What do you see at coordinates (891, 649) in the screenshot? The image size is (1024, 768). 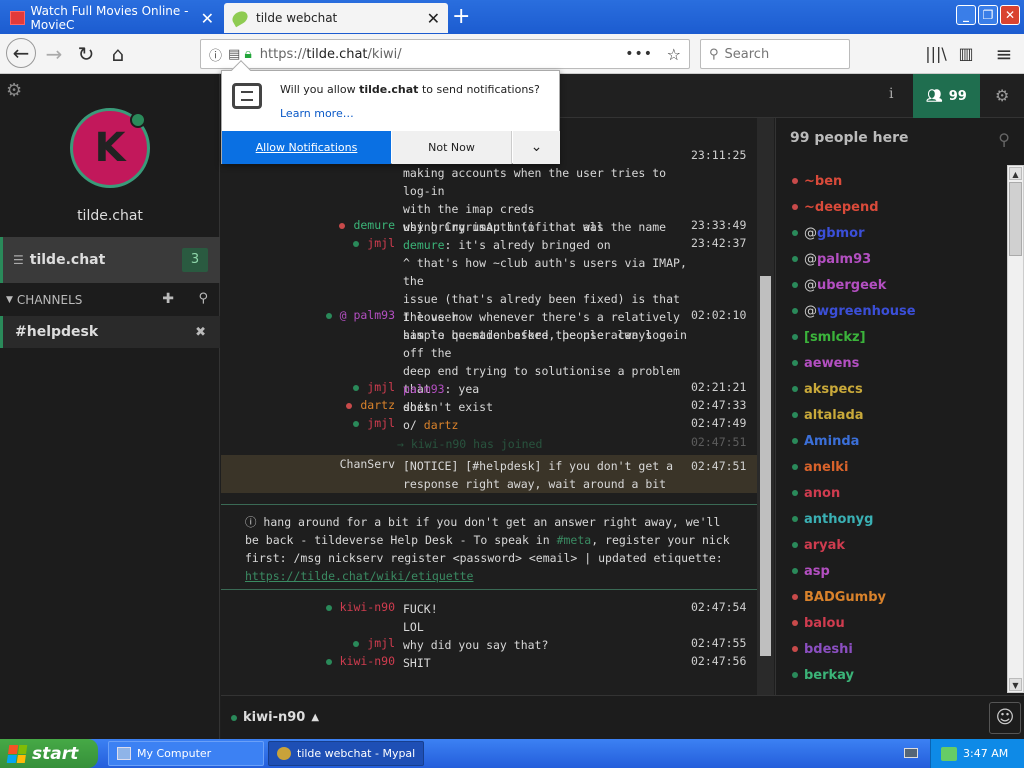 I see `user-list-item: bdeshi` at bounding box center [891, 649].